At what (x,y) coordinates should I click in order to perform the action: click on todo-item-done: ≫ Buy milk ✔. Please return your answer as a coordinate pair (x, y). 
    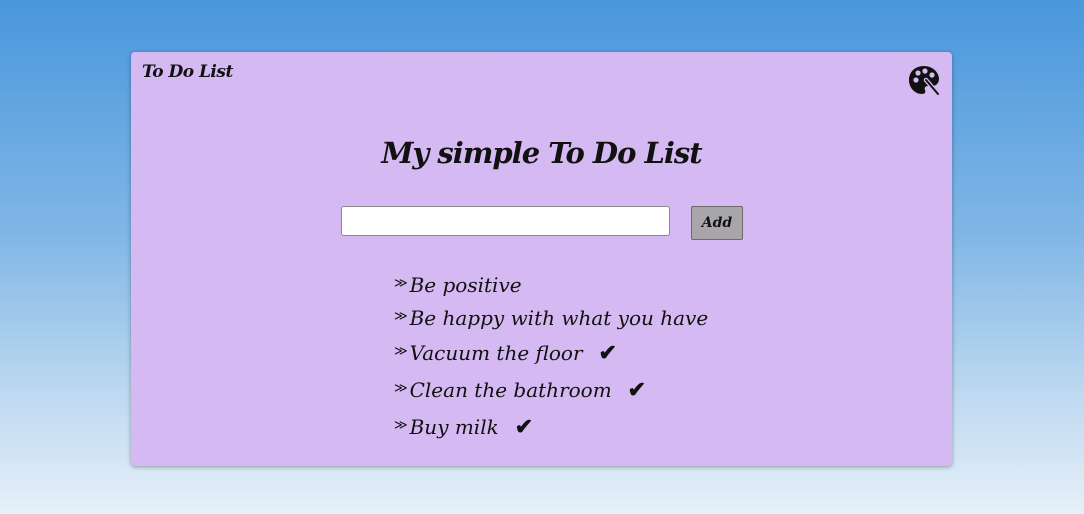
    Looking at the image, I should click on (551, 426).